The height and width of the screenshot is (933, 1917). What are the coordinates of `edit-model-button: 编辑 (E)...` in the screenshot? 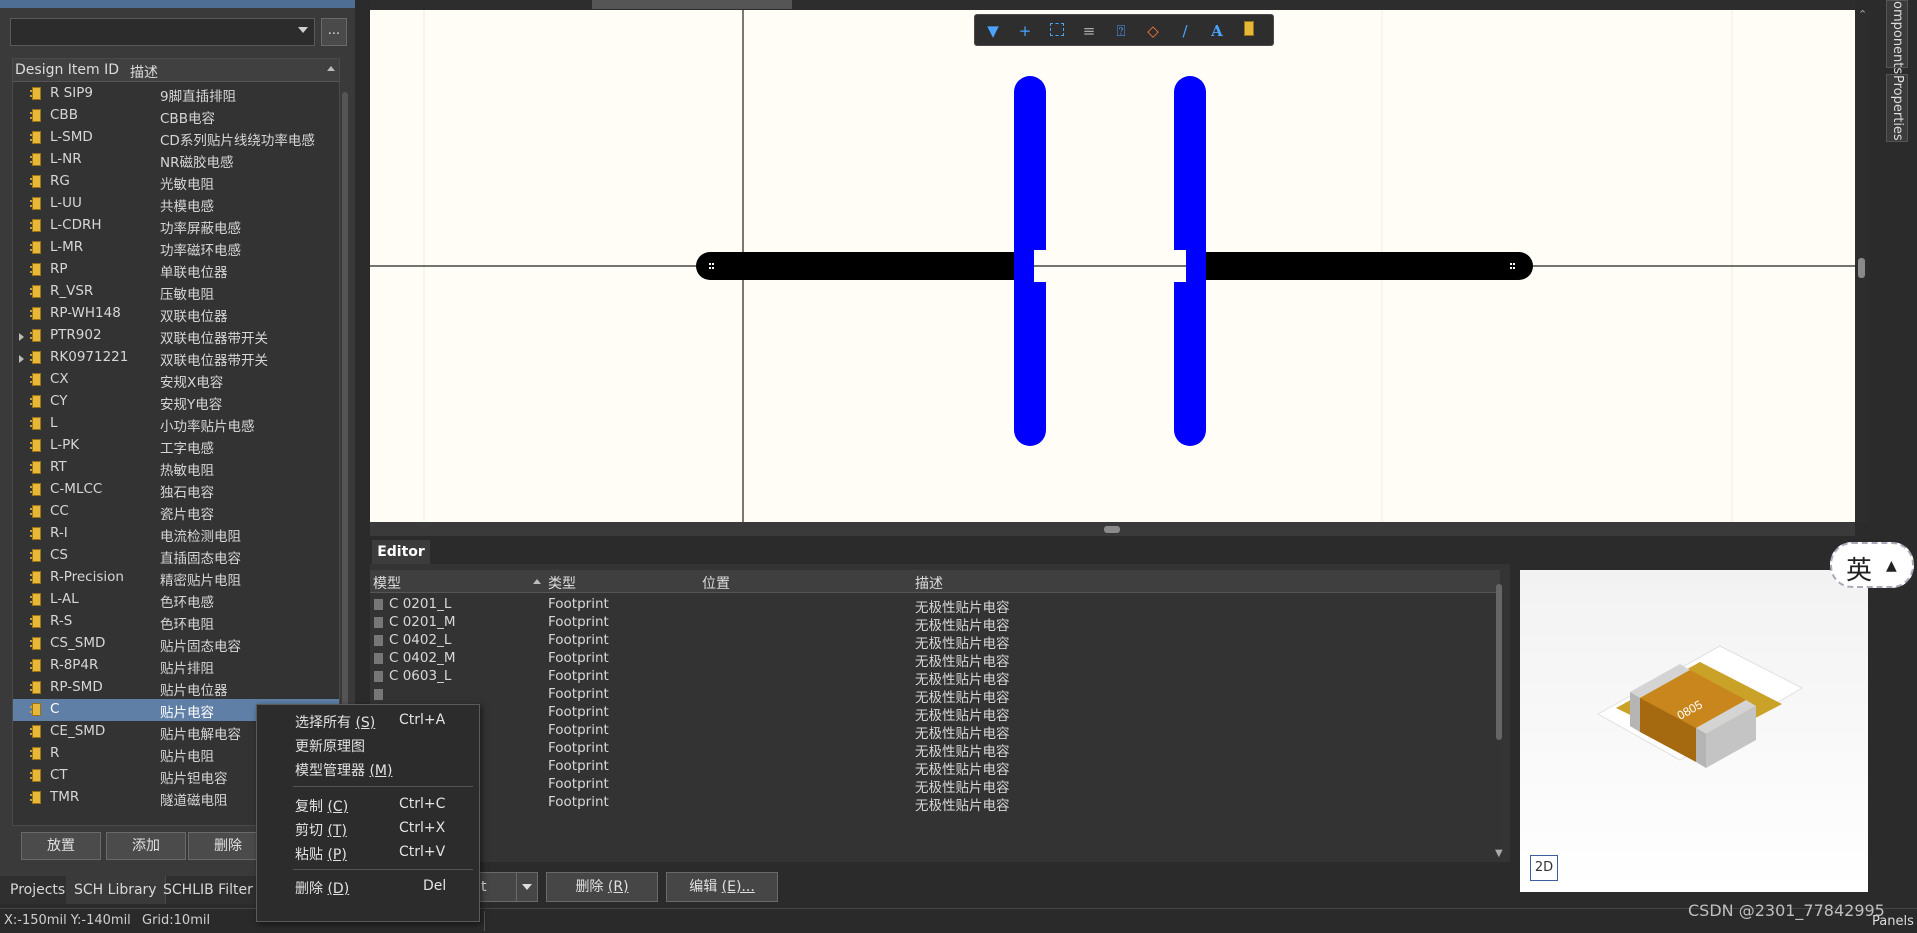 It's located at (722, 887).